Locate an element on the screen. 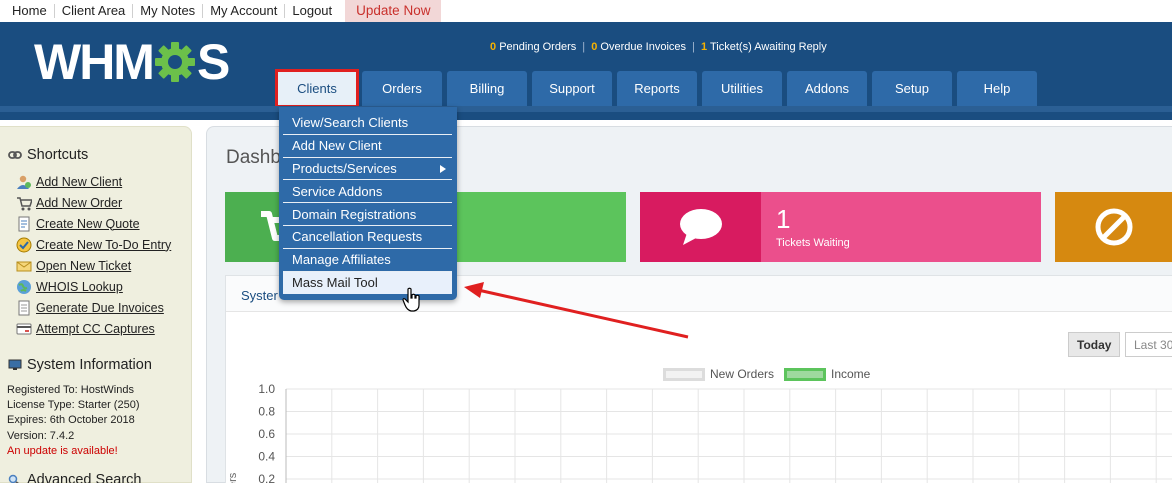 The image size is (1172, 483). stat-tickets-icon-block is located at coordinates (700, 227).